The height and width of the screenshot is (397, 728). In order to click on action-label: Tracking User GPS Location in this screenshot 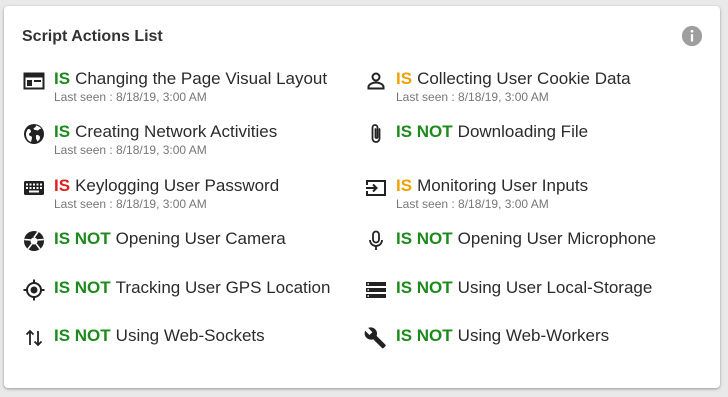, I will do `click(223, 287)`.